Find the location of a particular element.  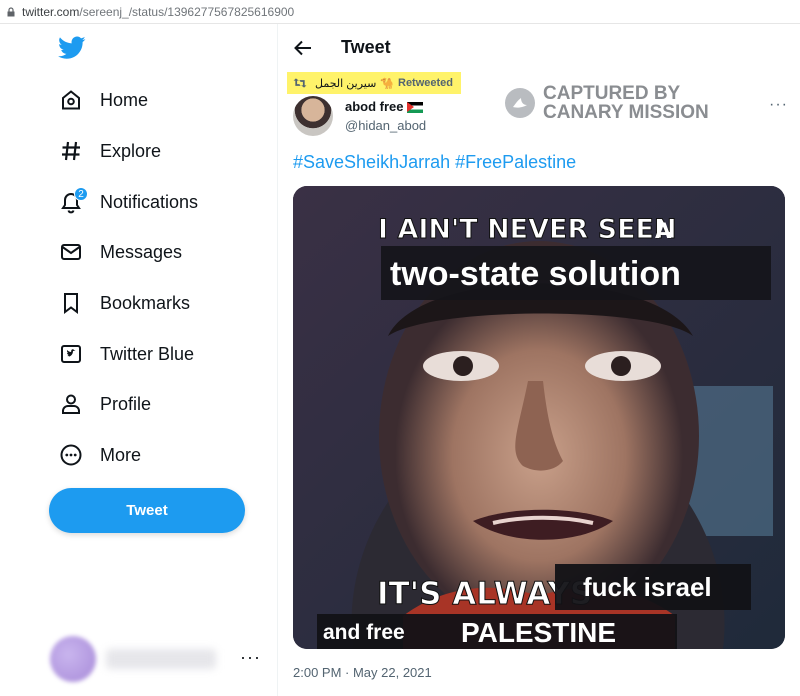

meme-line4b: PALESTINE is located at coordinates (538, 632).